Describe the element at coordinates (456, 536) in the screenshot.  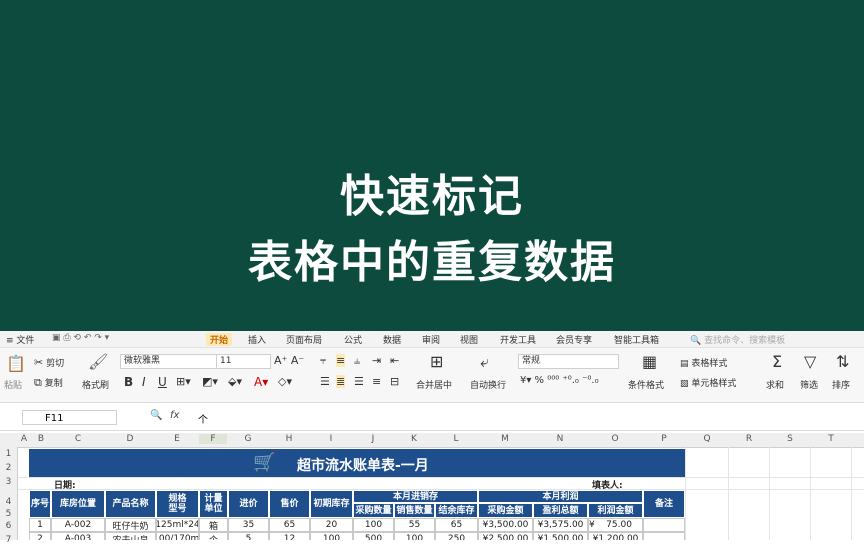
I see `table-cell: 250` at that location.